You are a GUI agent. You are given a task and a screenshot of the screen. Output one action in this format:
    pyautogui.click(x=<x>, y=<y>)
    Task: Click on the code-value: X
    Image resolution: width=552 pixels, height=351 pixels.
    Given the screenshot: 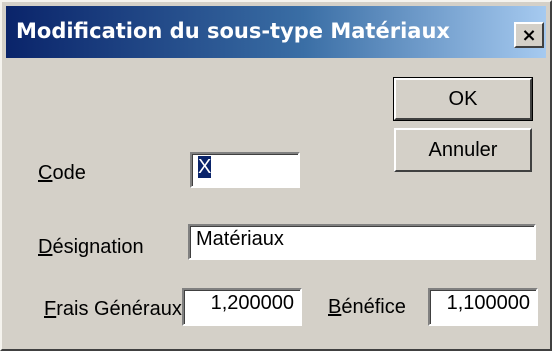 What is the action you would take?
    pyautogui.click(x=205, y=167)
    